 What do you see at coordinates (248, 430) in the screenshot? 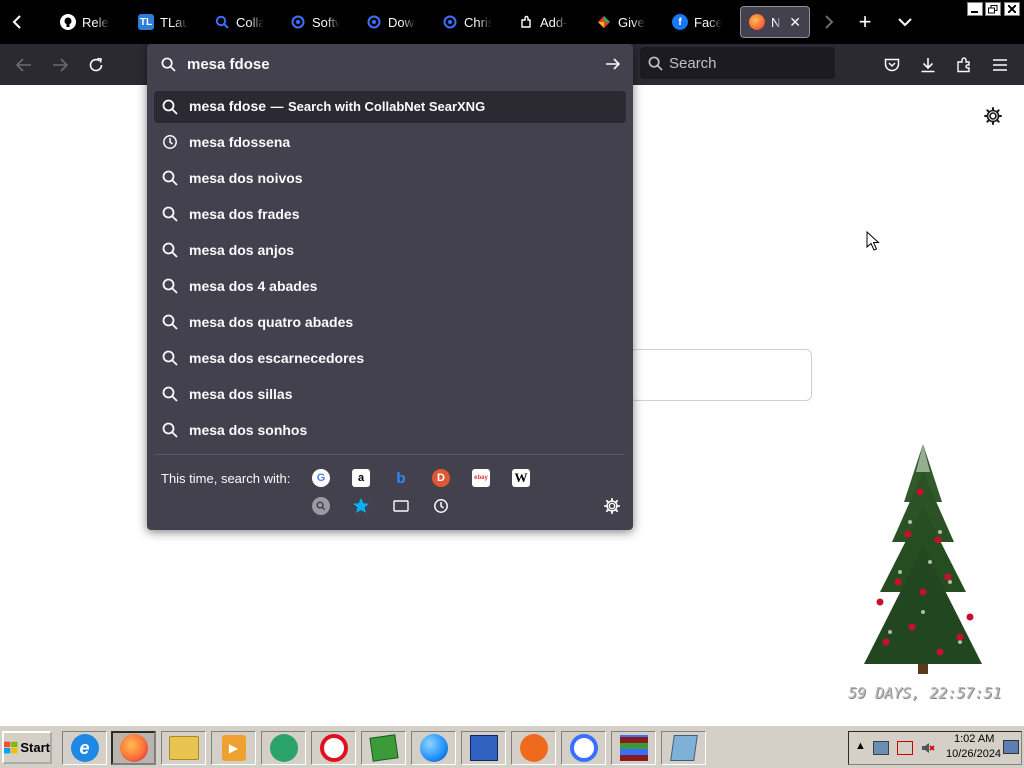
I see `suggestion-text: mesa dos sonhos` at bounding box center [248, 430].